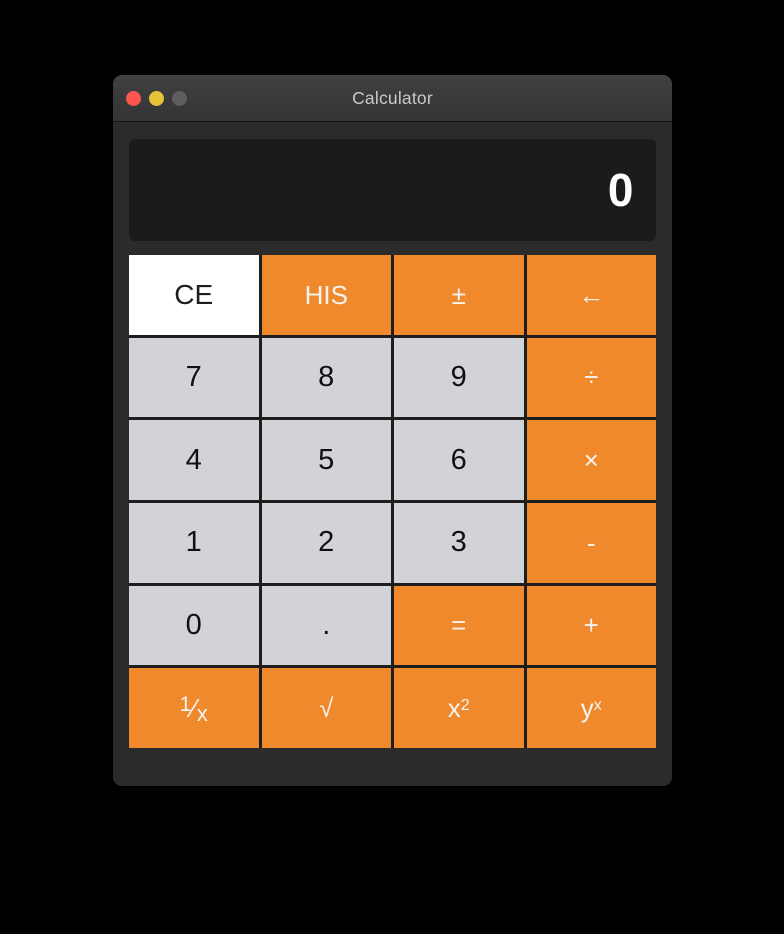 The width and height of the screenshot is (784, 934). Describe the element at coordinates (591, 708) in the screenshot. I see `key-power: yx` at that location.